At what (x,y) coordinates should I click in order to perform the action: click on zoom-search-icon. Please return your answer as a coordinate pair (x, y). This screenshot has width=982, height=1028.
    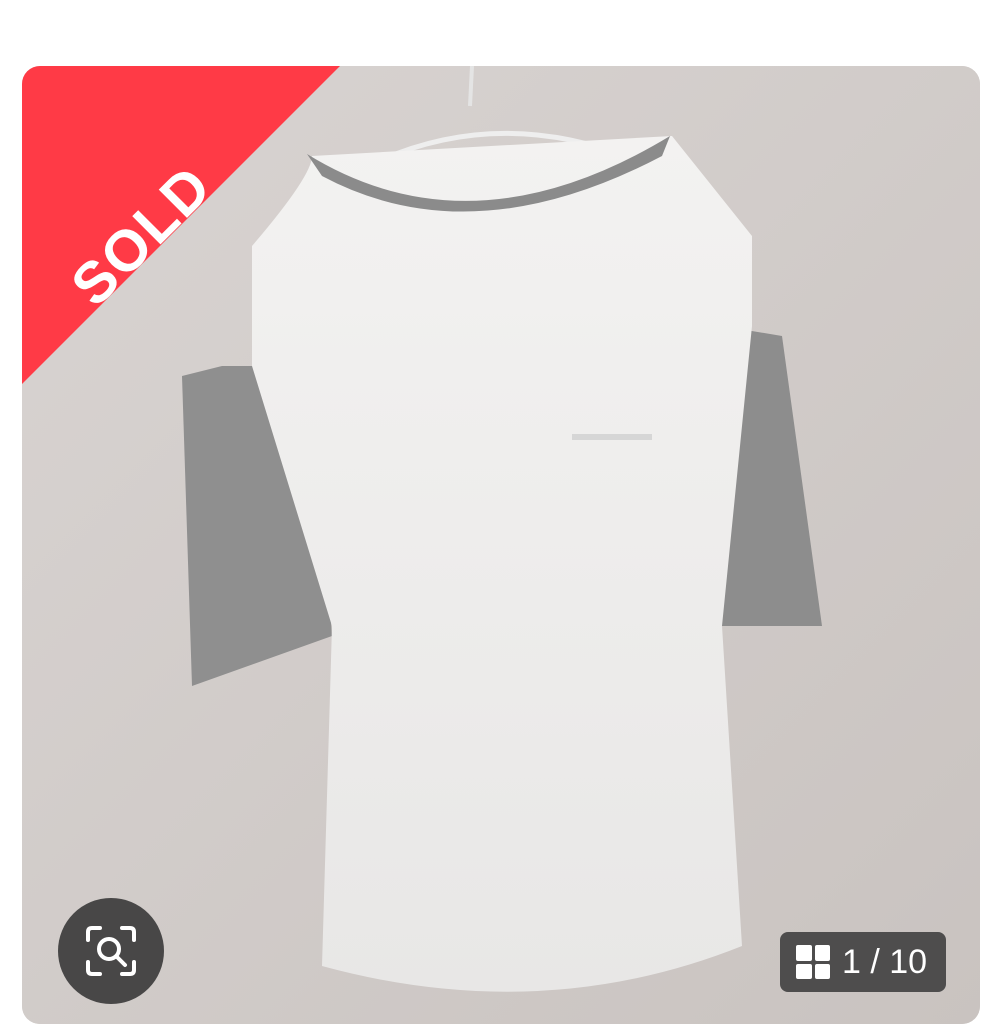
    Looking at the image, I should click on (111, 951).